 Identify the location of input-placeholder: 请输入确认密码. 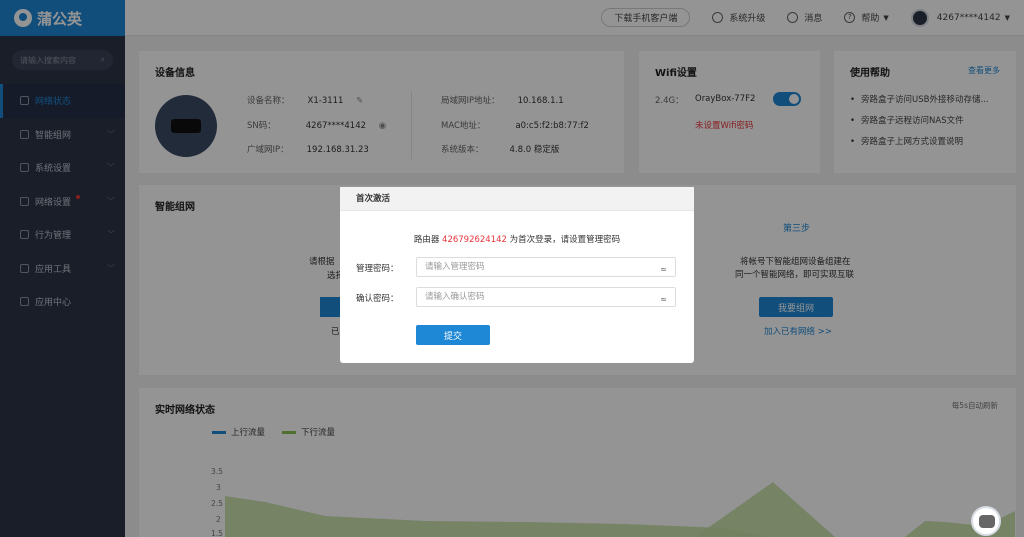
(455, 297).